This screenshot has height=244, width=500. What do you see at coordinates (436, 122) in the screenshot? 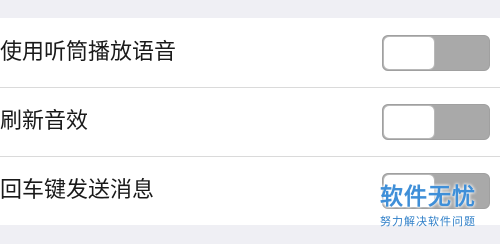
I see `refresh-sound-toggle` at bounding box center [436, 122].